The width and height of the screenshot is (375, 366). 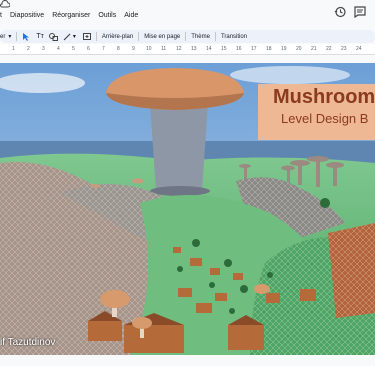 I want to click on menu-help: Aide, so click(x=131, y=15).